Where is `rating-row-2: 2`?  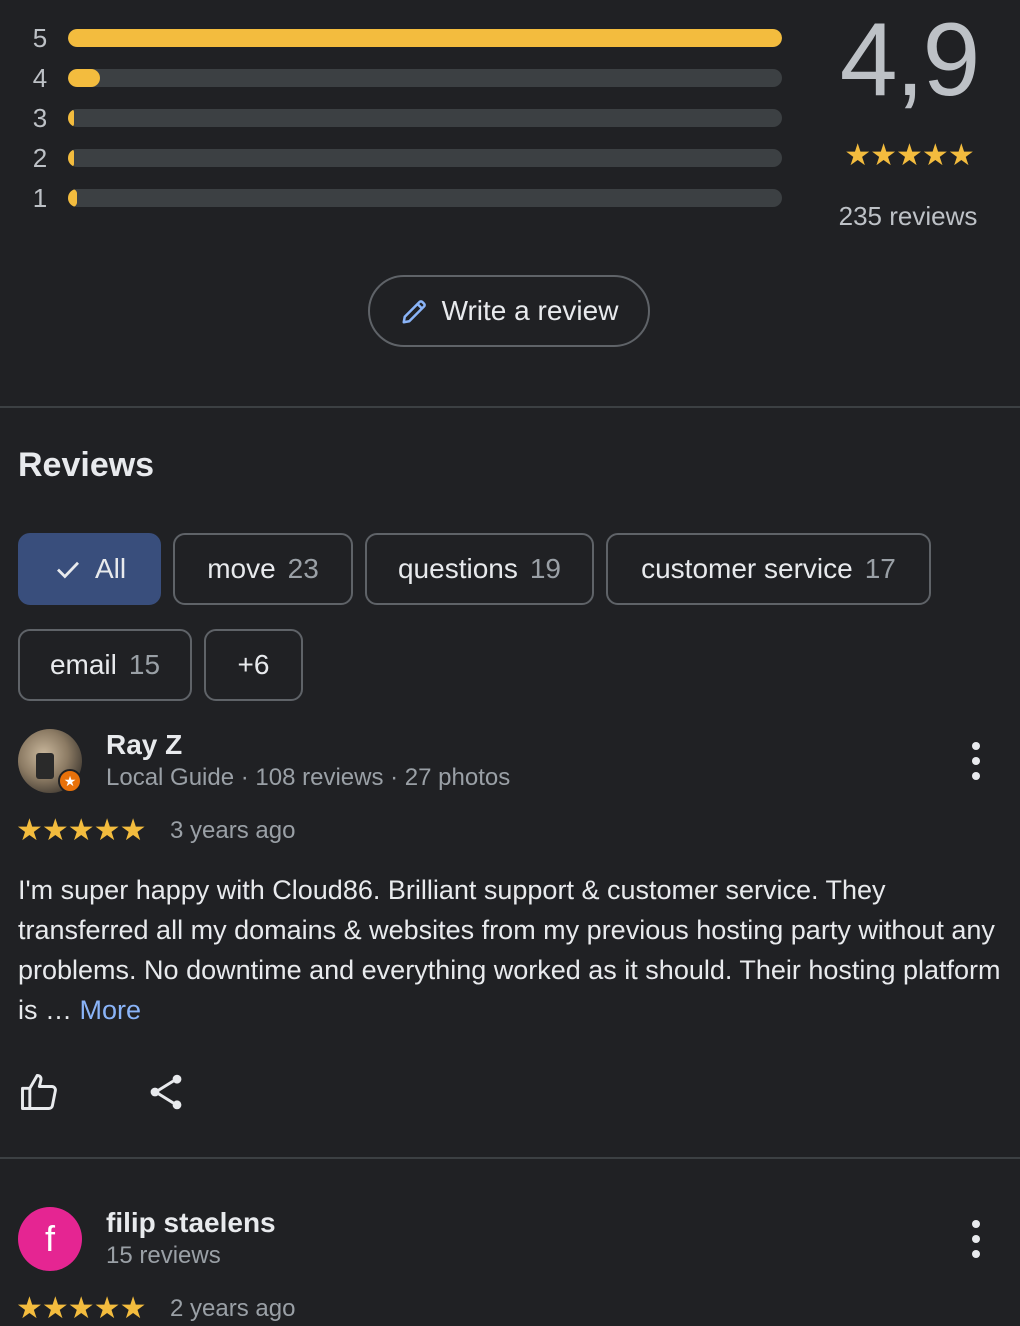
rating-row-2: 2 is located at coordinates (400, 158).